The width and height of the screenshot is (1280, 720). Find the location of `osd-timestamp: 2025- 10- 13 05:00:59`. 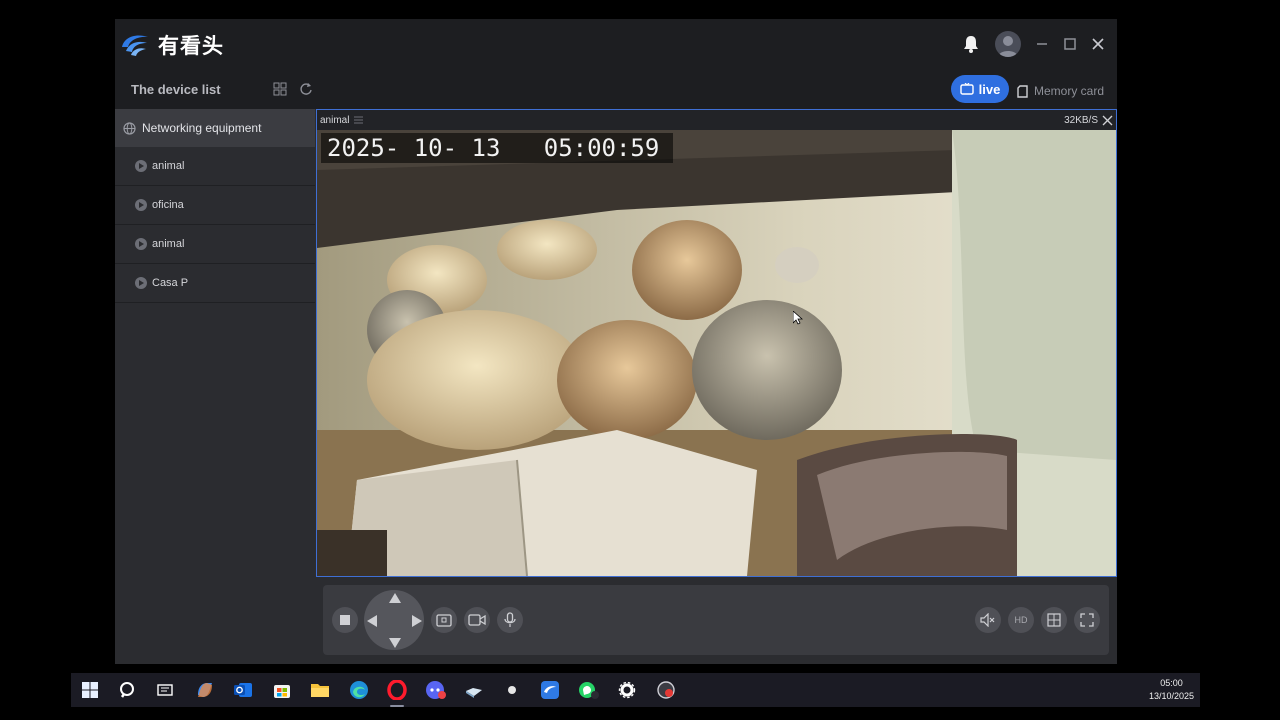

osd-timestamp: 2025- 10- 13 05:00:59 is located at coordinates (497, 148).